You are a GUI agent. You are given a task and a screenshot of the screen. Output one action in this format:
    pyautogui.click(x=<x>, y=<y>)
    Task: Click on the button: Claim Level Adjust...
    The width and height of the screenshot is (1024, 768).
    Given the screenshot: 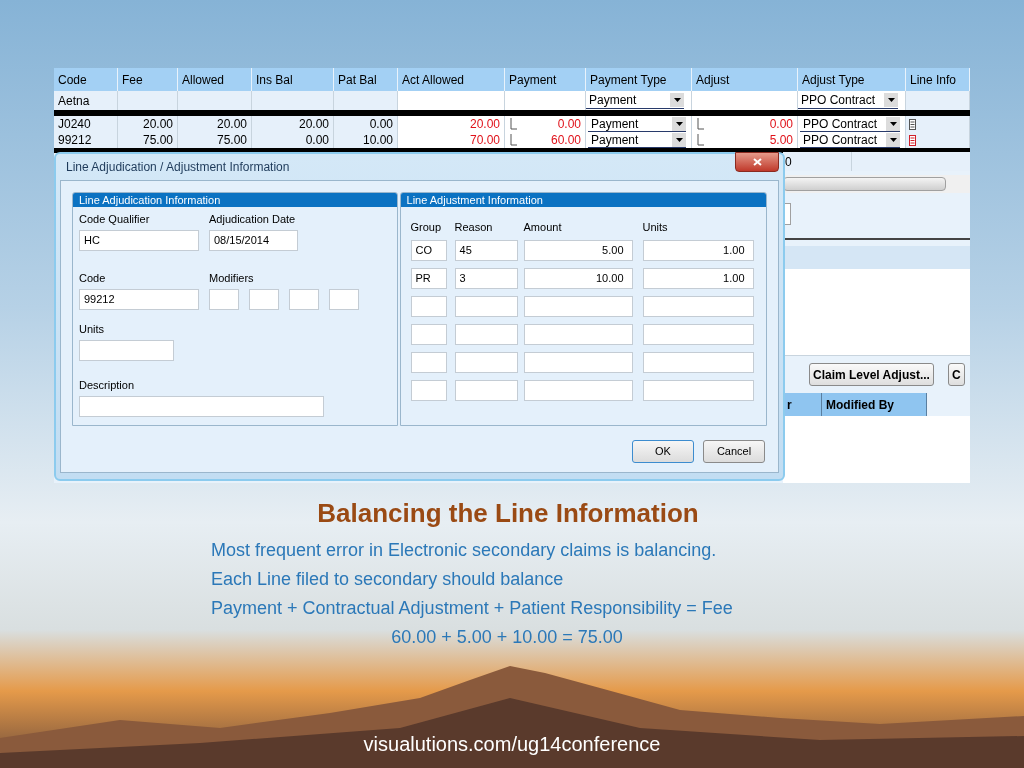 What is the action you would take?
    pyautogui.click(x=871, y=374)
    